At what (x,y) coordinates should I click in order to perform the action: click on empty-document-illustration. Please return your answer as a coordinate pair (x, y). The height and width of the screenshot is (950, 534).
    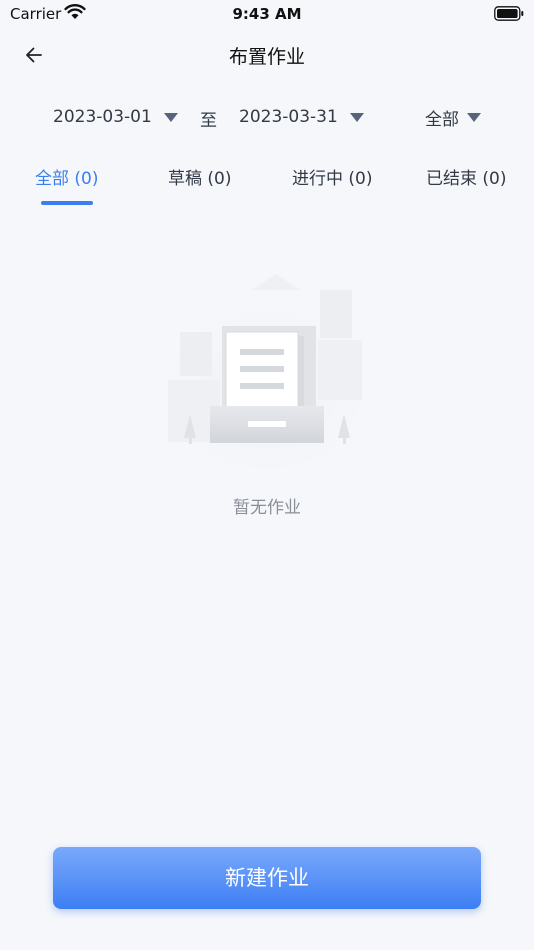
    Looking at the image, I should click on (267, 372).